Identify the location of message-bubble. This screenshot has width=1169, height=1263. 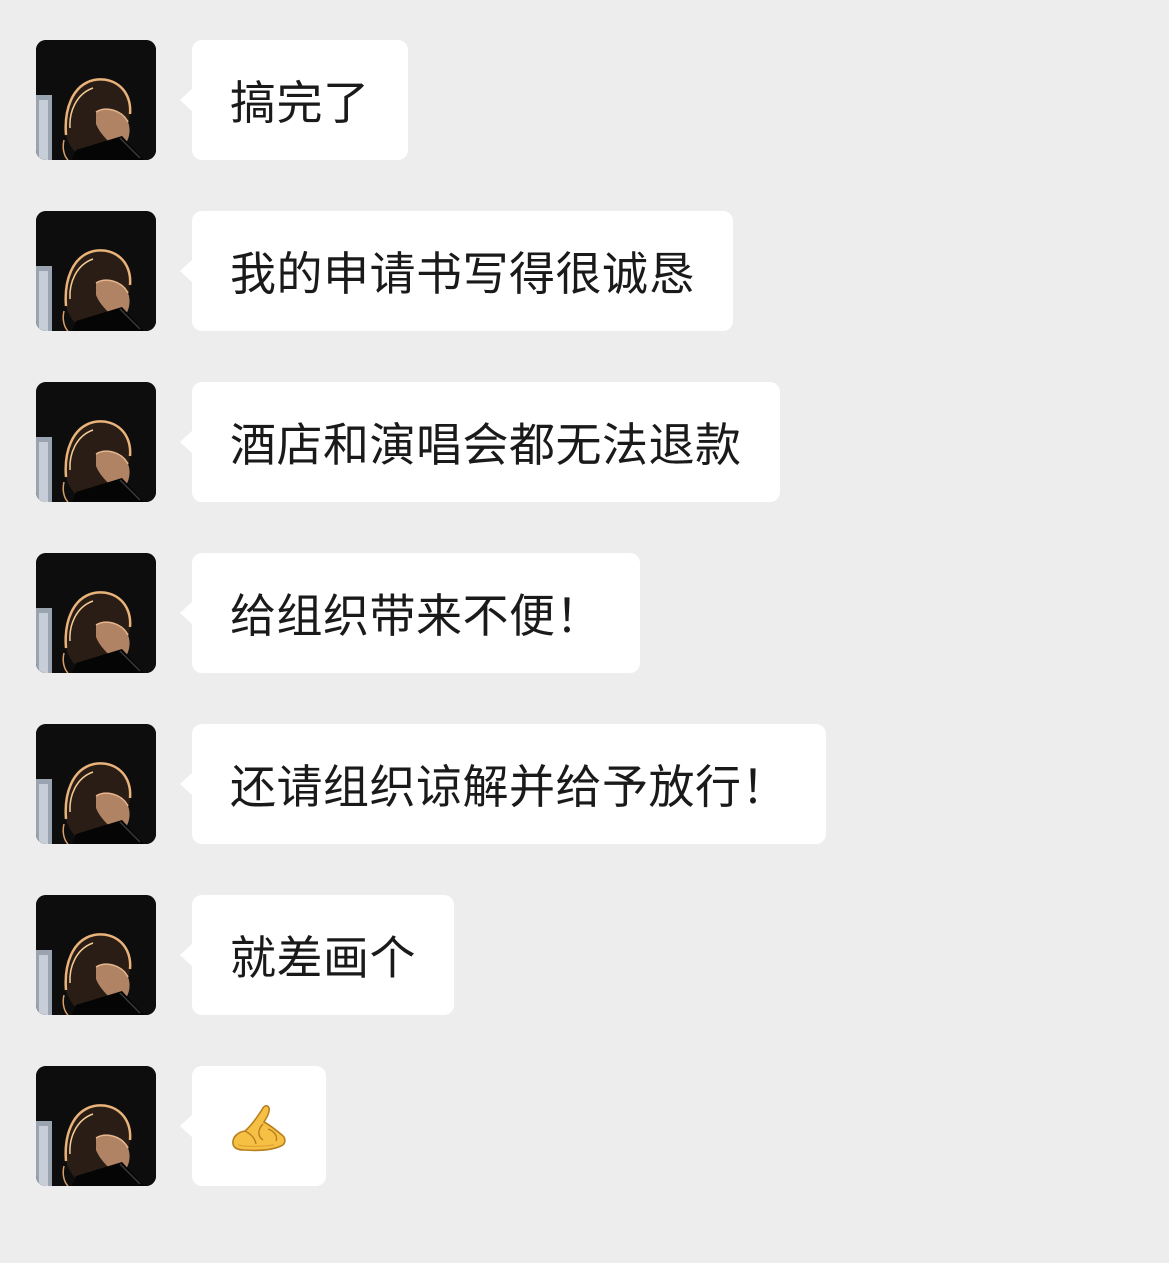
(253, 1126).